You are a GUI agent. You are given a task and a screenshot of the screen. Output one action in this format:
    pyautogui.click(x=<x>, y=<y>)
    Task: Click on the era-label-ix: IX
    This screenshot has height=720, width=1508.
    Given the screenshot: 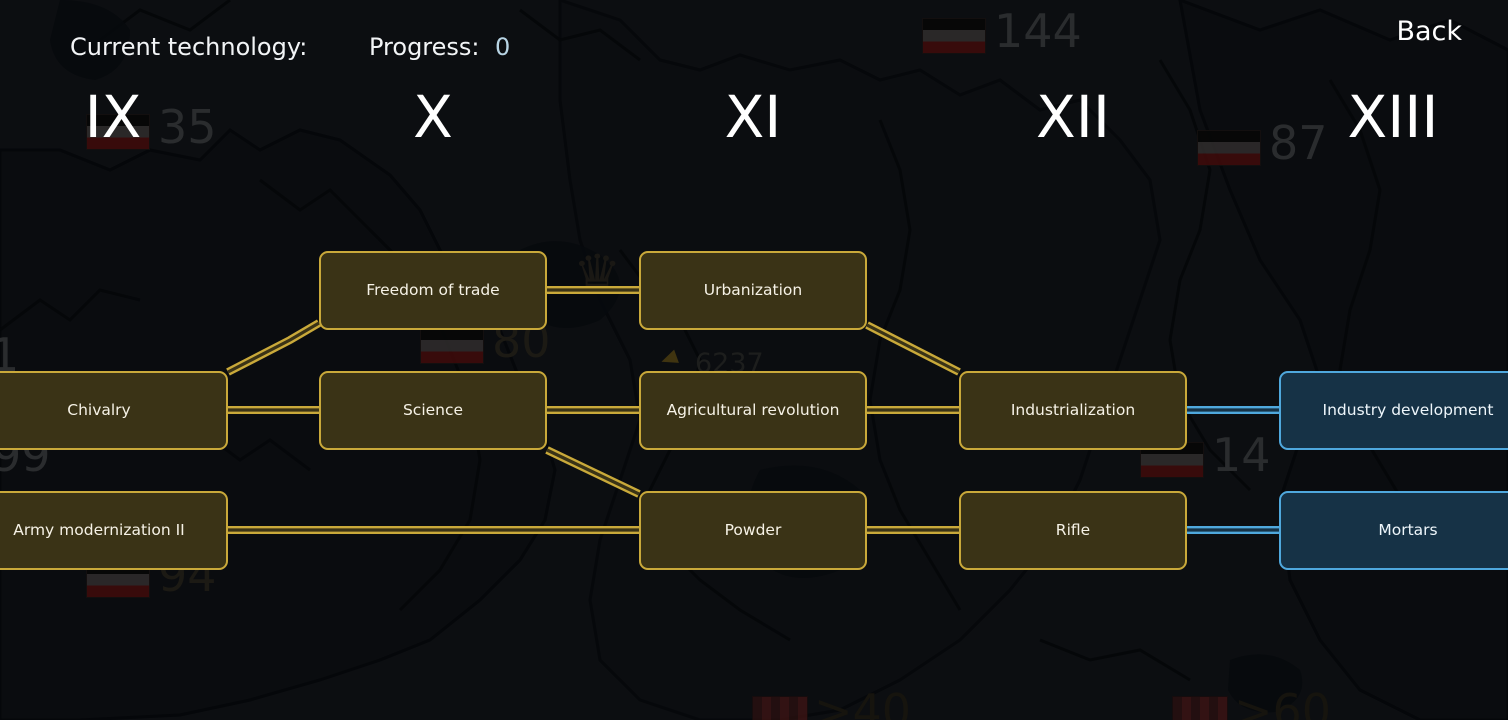 What is the action you would take?
    pyautogui.click(x=113, y=117)
    